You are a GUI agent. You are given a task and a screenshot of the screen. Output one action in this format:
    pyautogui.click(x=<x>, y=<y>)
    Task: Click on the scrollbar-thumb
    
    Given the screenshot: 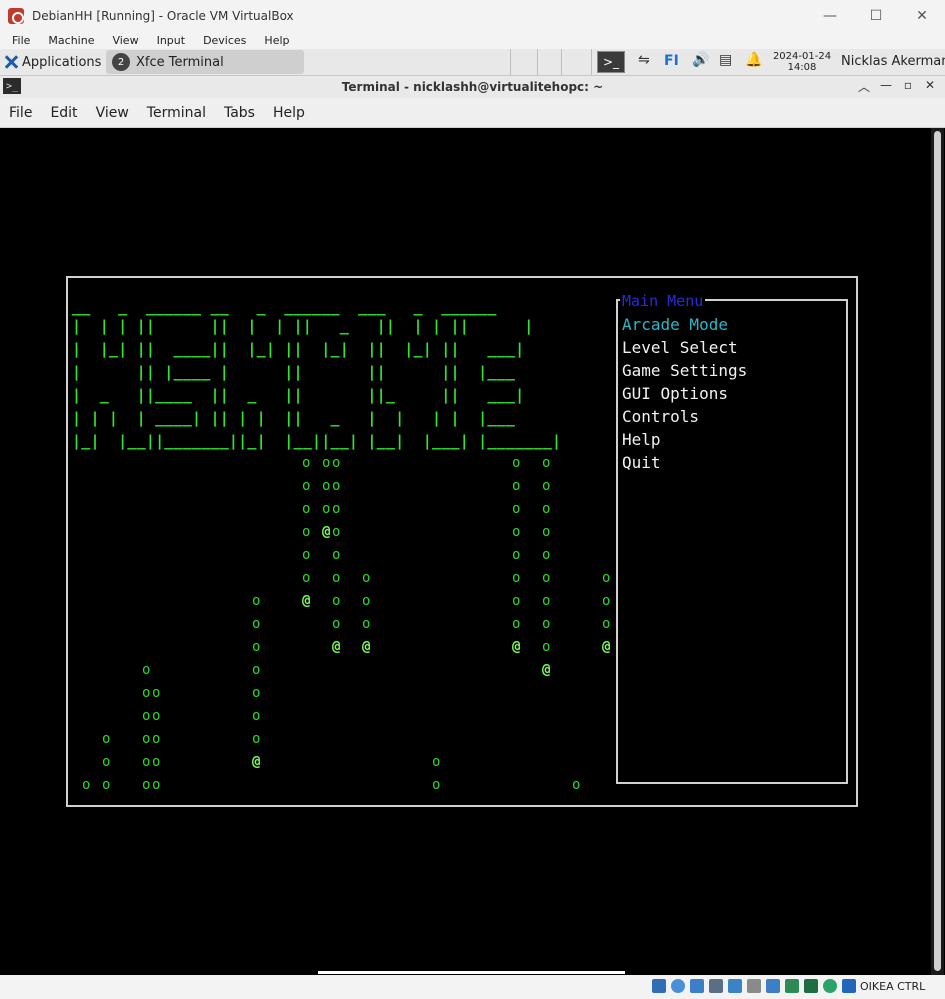 What is the action you would take?
    pyautogui.click(x=937, y=551)
    